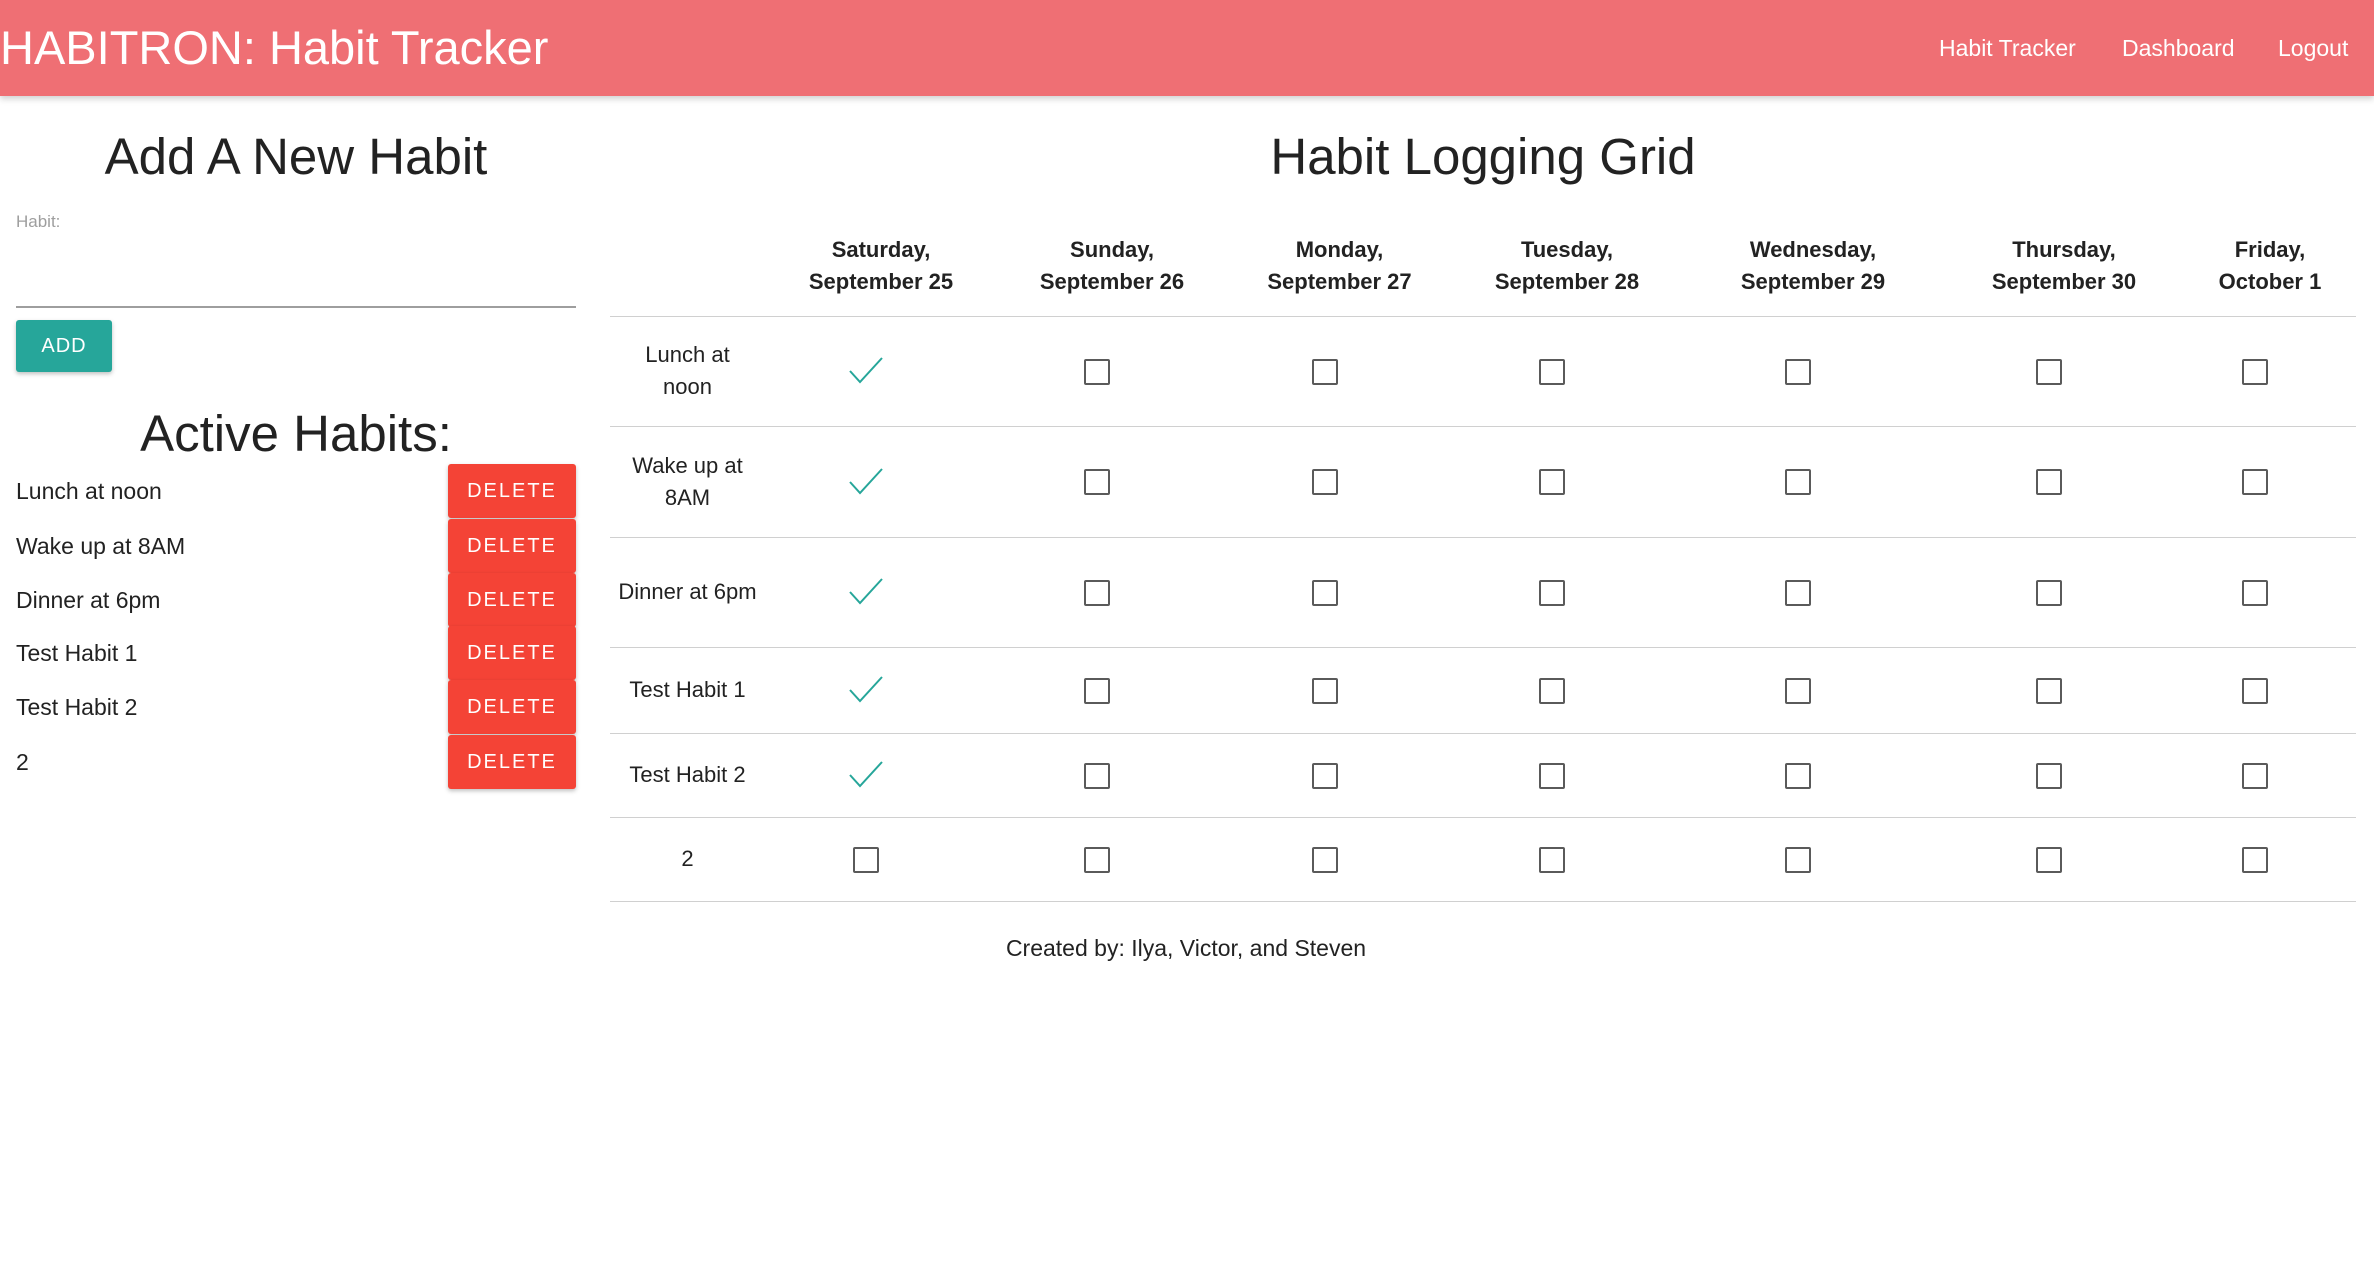 This screenshot has height=1278, width=2374. I want to click on active-habit-name: Lunch at noon, so click(89, 491).